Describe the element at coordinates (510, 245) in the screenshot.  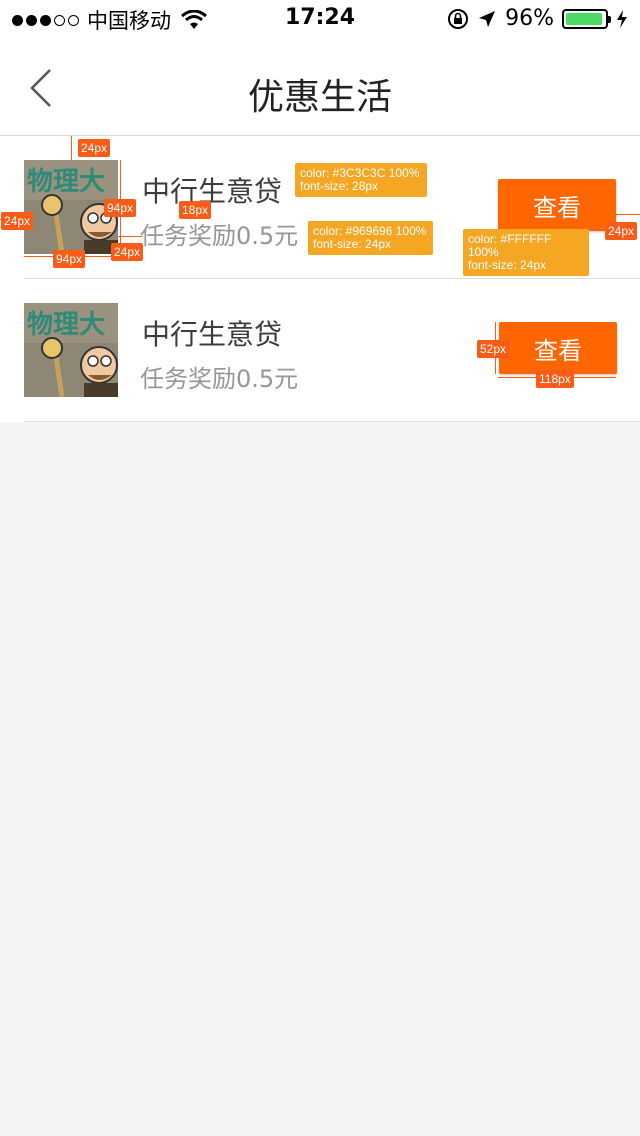
I see `spec-line: color: #FFFFFF 100%` at that location.